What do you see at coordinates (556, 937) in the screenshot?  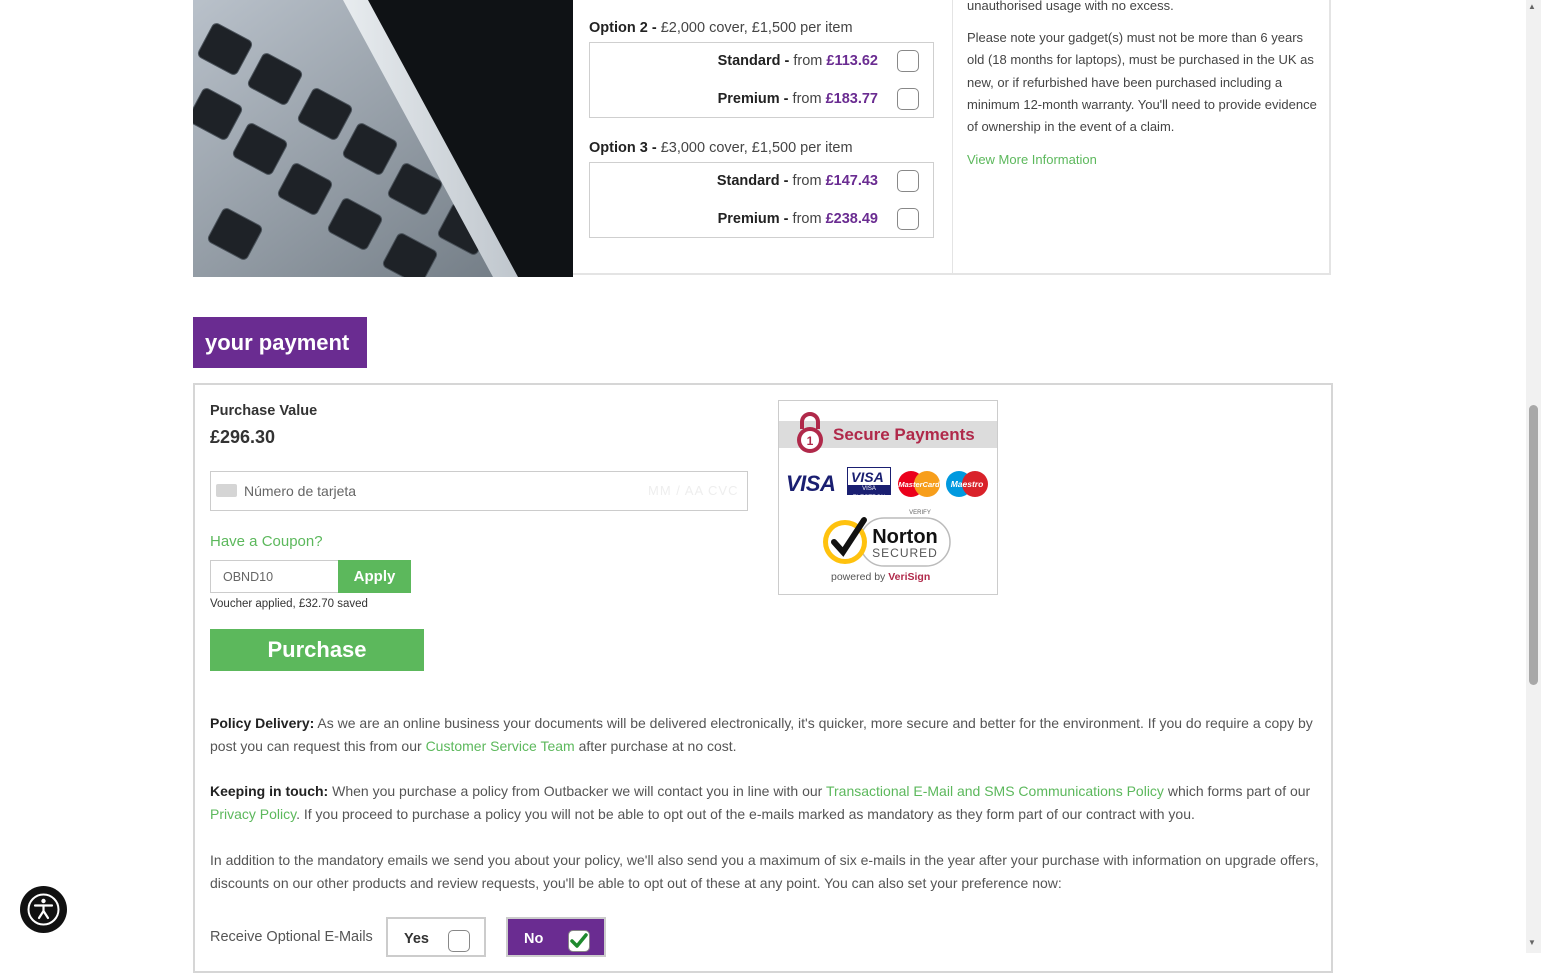 I see `optional-emails-no-option: No` at bounding box center [556, 937].